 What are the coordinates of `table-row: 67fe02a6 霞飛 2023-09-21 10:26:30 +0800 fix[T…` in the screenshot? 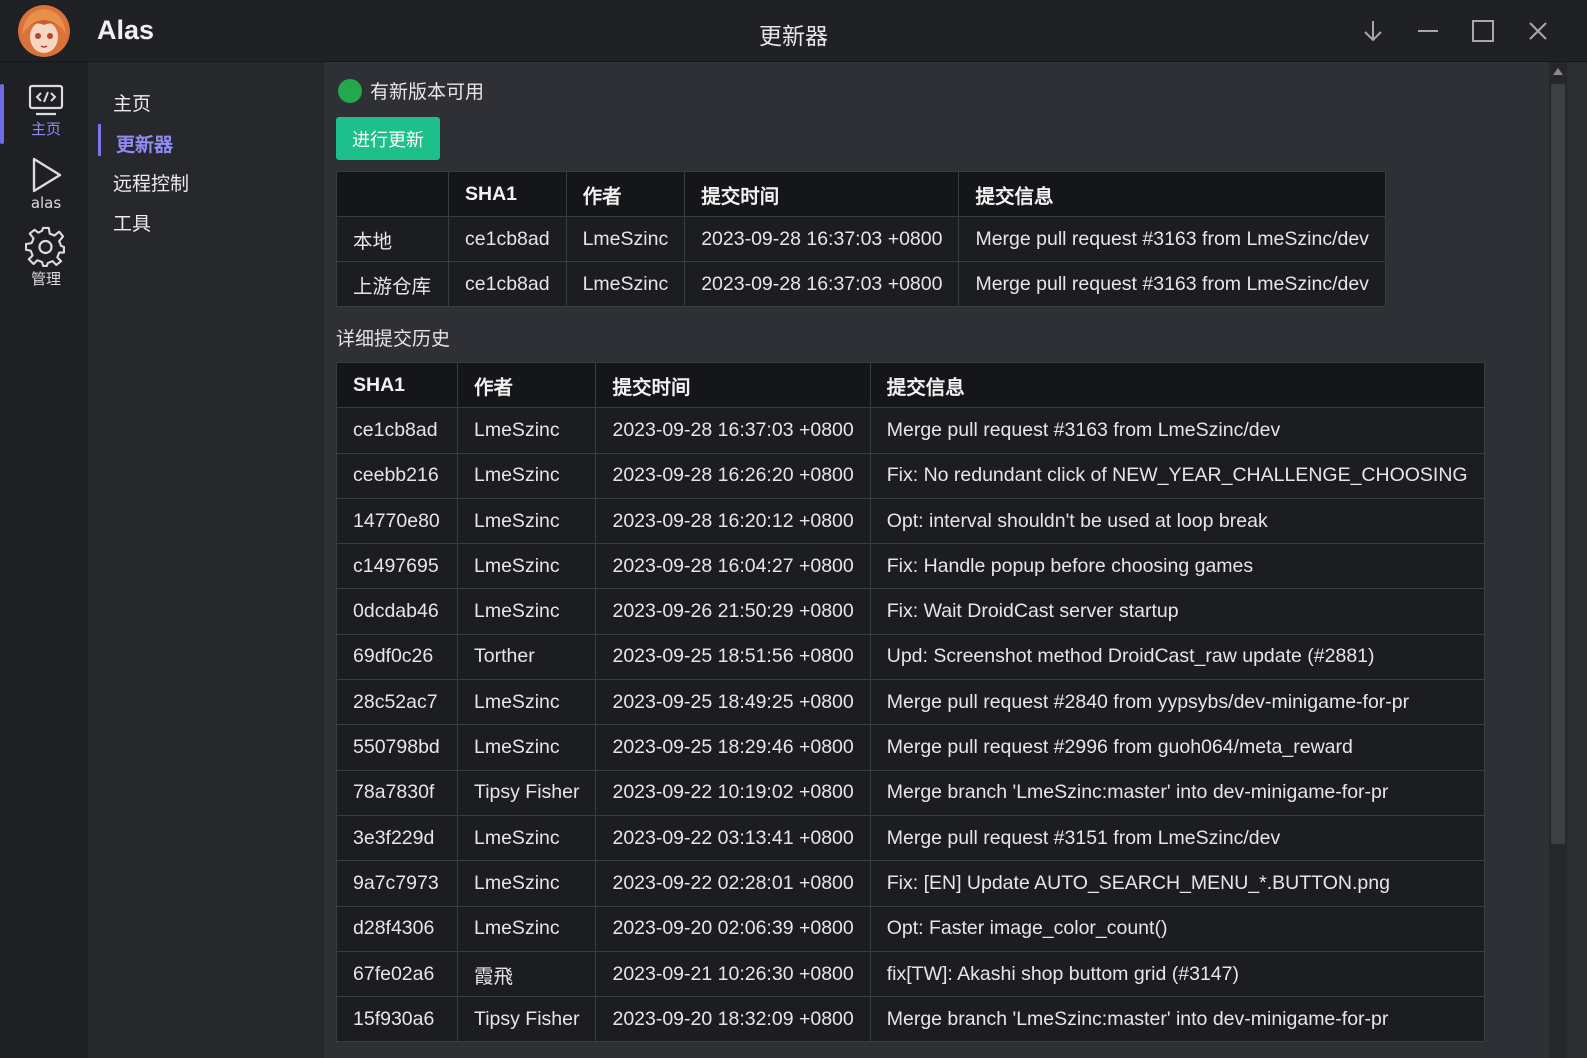 It's located at (910, 974).